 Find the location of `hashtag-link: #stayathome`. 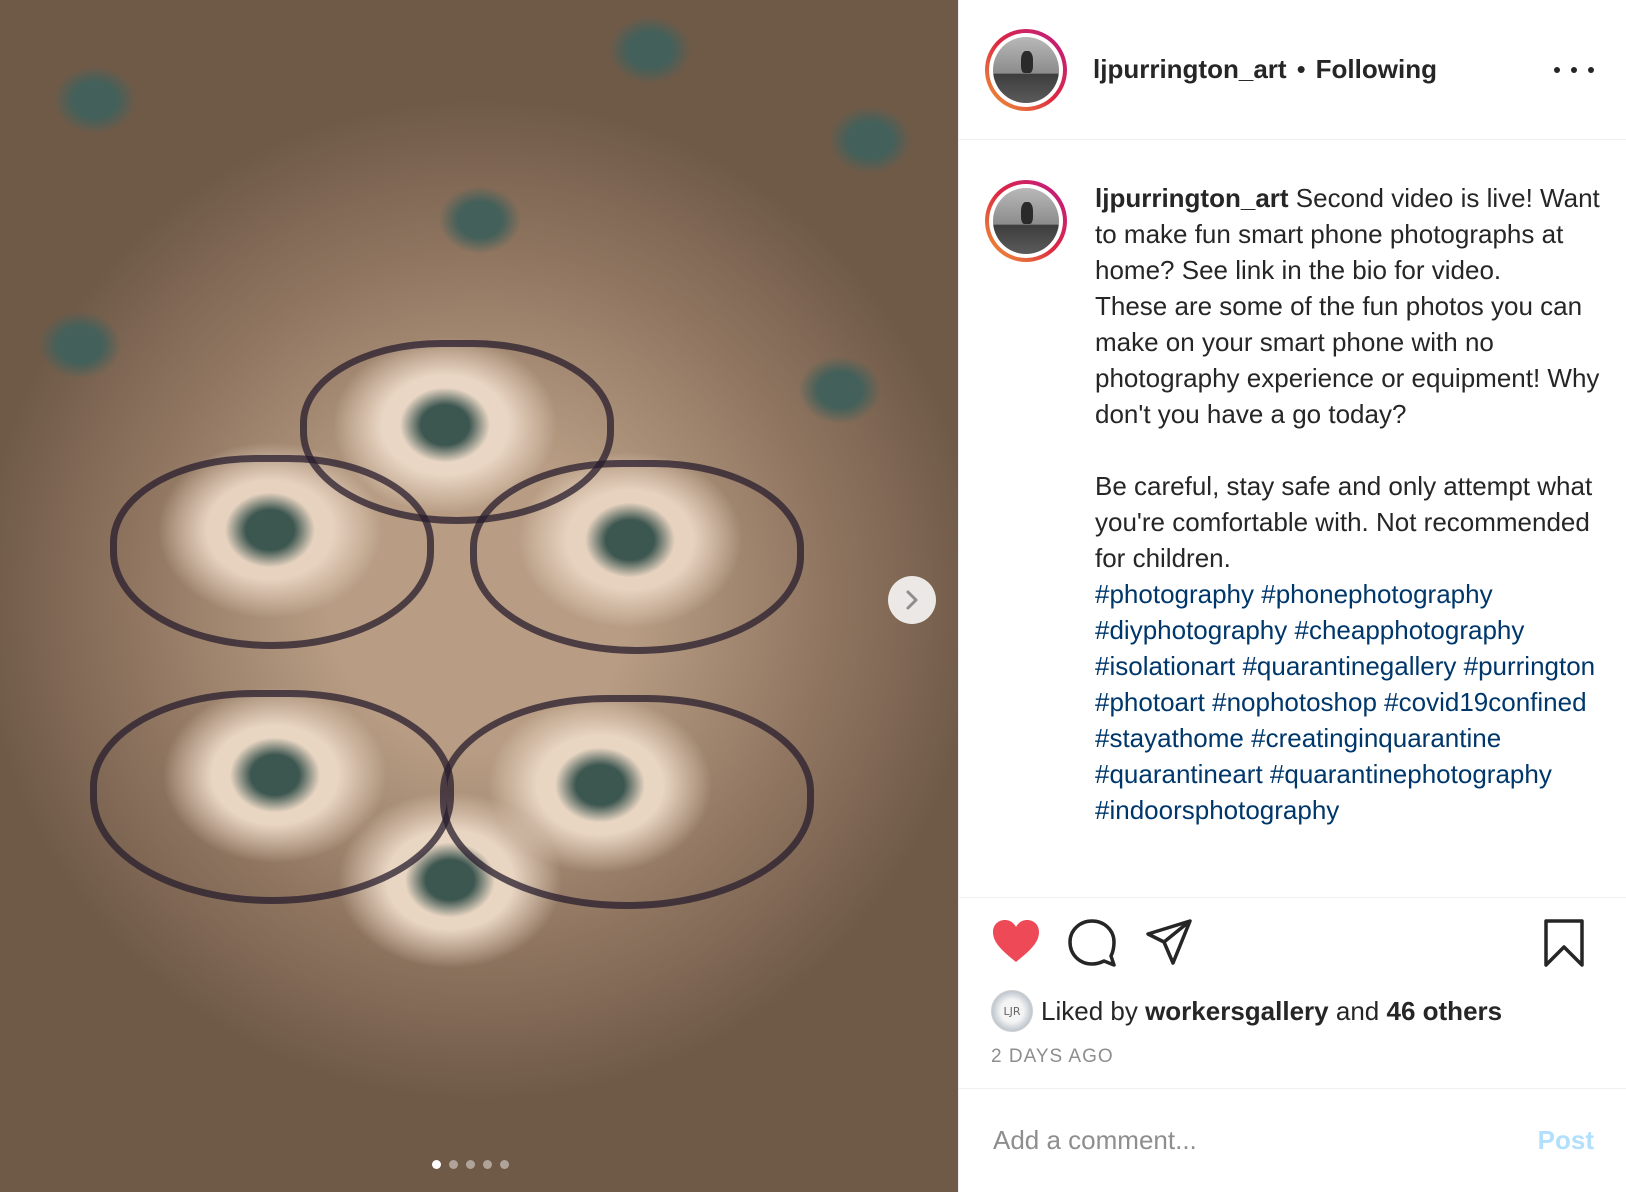

hashtag-link: #stayathome is located at coordinates (1169, 738).